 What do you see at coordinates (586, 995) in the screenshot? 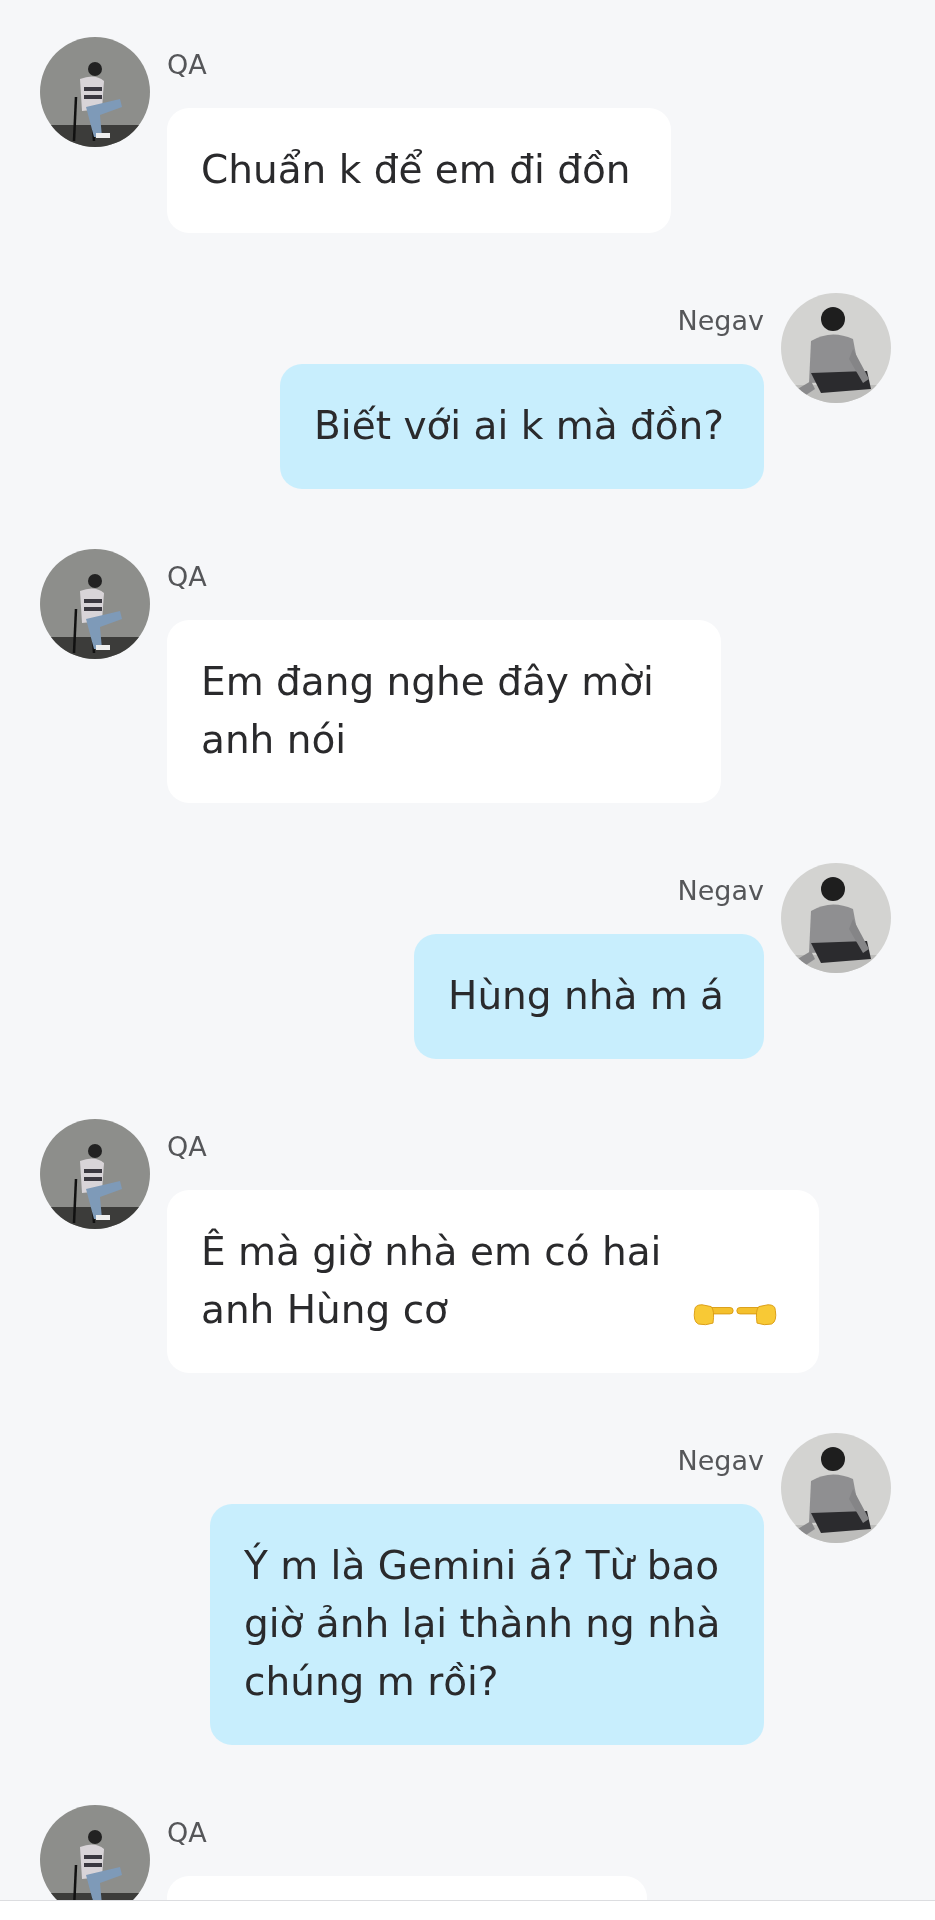
I see `message-text: Hùng nhà m á` at bounding box center [586, 995].